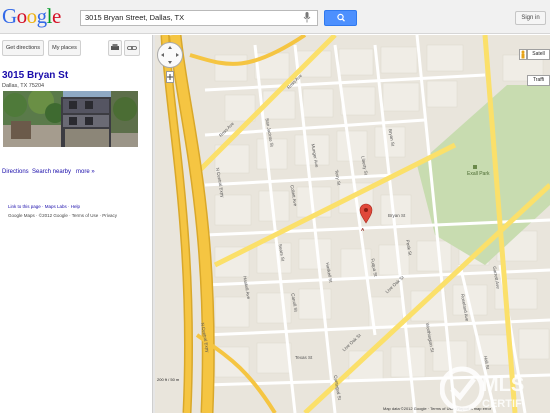 Image resolution: width=550 pixels, height=413 pixels. I want to click on search-icon, so click(341, 17).